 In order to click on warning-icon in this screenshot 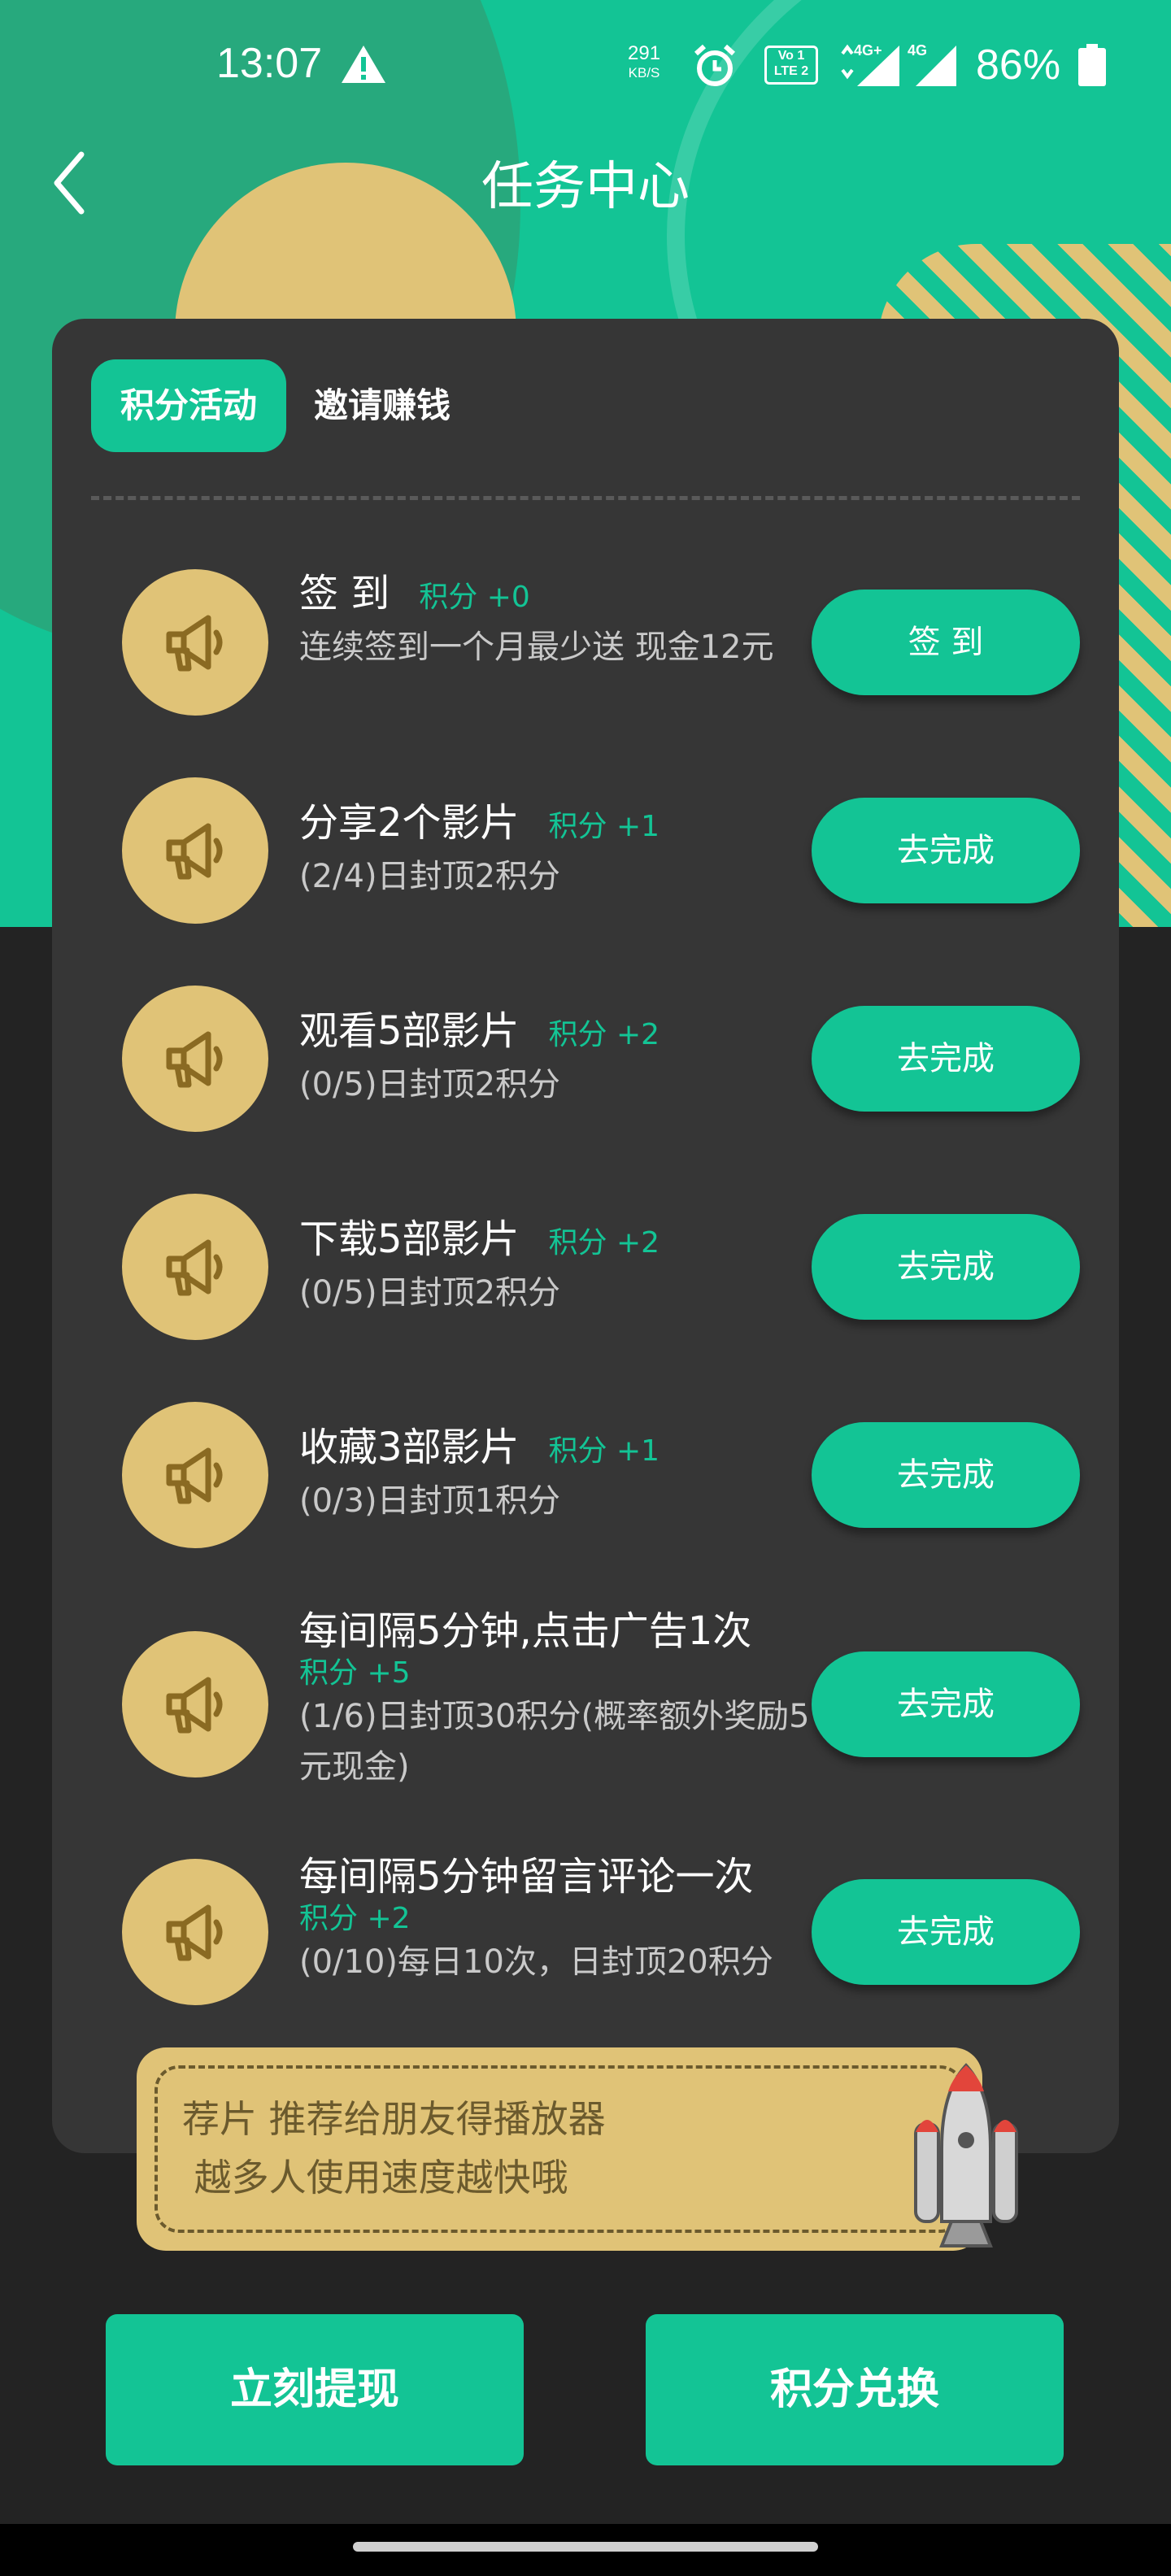, I will do `click(363, 64)`.